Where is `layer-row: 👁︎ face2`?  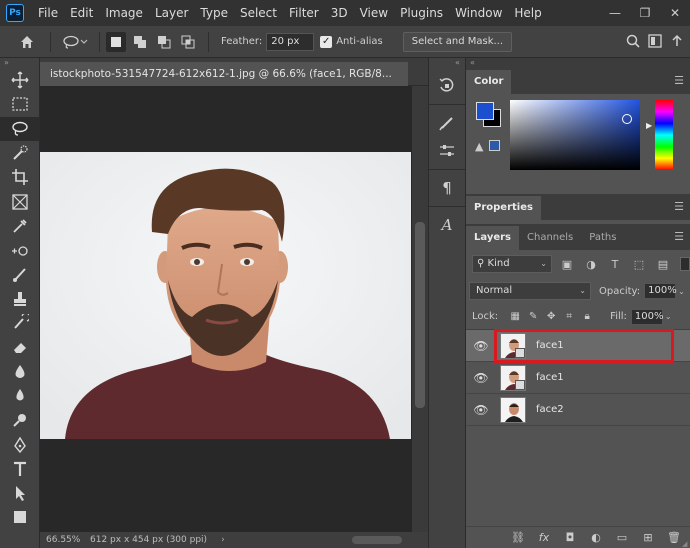
layer-row: 👁︎ face2 is located at coordinates (578, 410).